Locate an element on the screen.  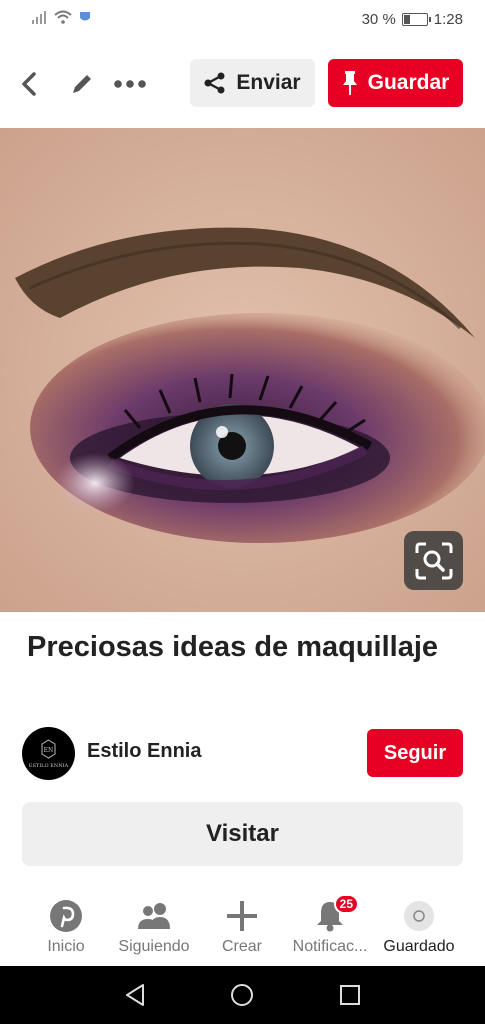
system-nav-bar is located at coordinates (242, 995).